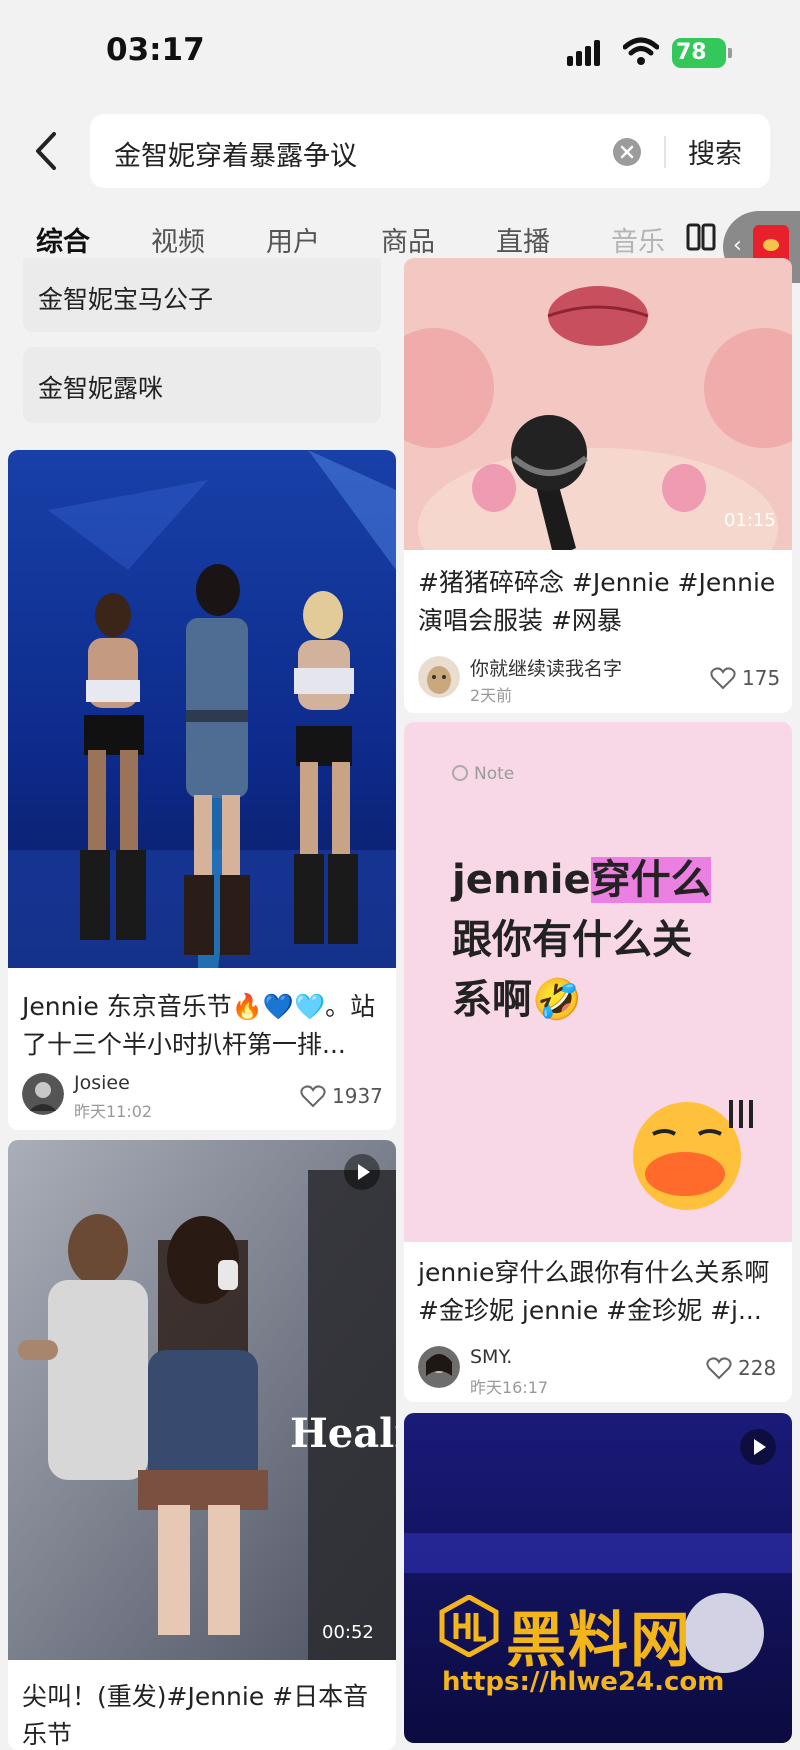 Image resolution: width=800 pixels, height=1750 pixels. I want to click on note-line-3: 系啊🤣, so click(517, 1000).